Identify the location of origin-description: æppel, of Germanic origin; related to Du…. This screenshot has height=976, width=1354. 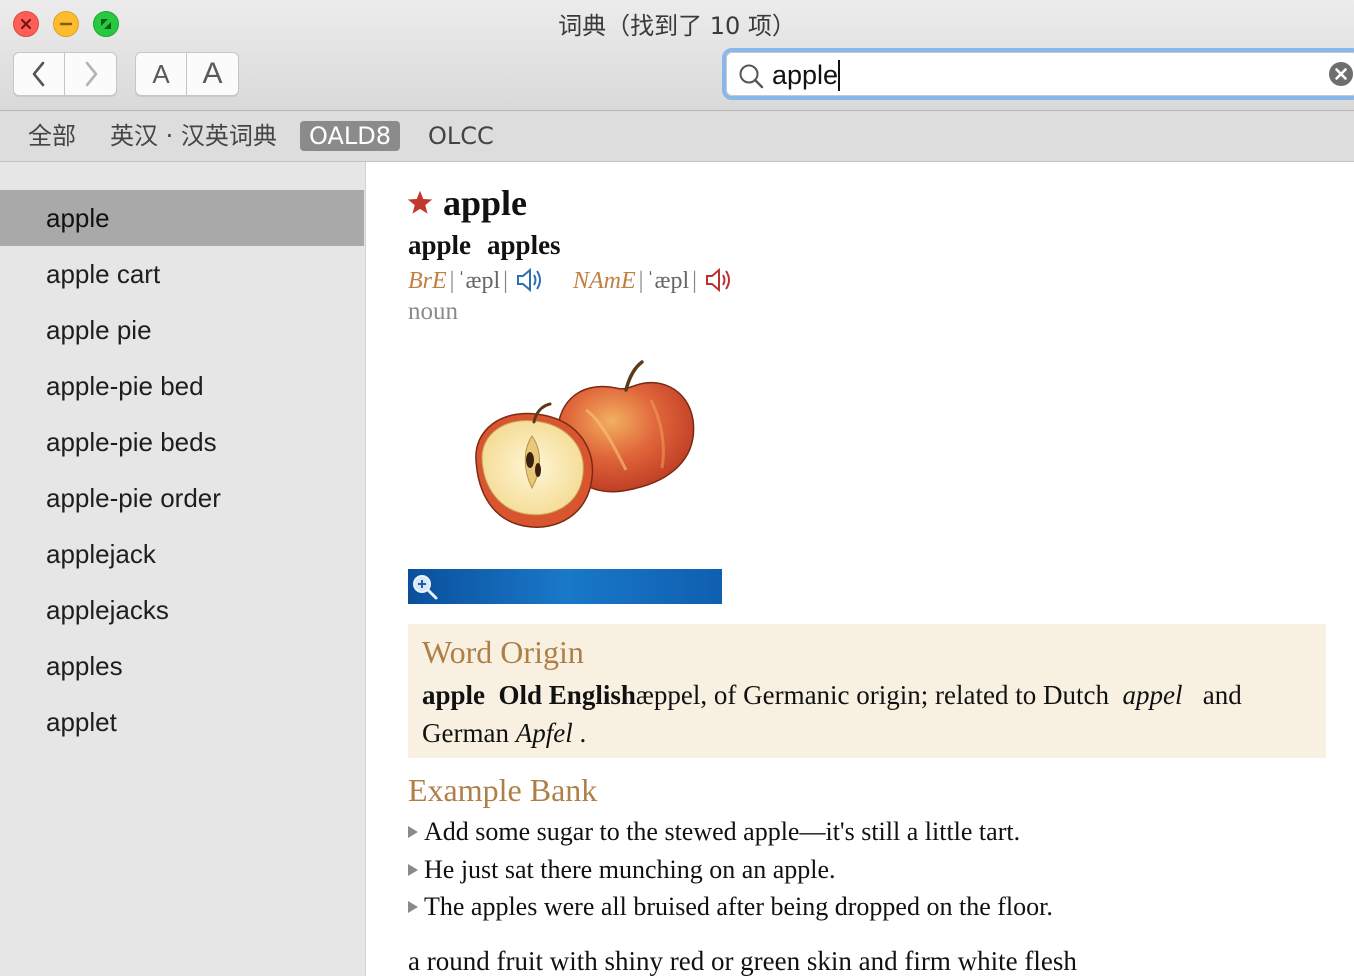
(872, 695).